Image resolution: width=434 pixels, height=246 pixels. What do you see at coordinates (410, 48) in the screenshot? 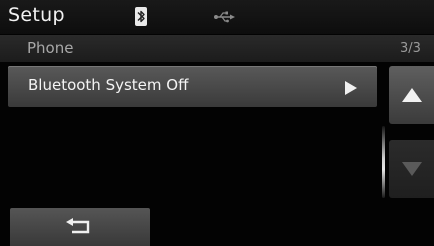
I see `page-indicator: 3/3` at bounding box center [410, 48].